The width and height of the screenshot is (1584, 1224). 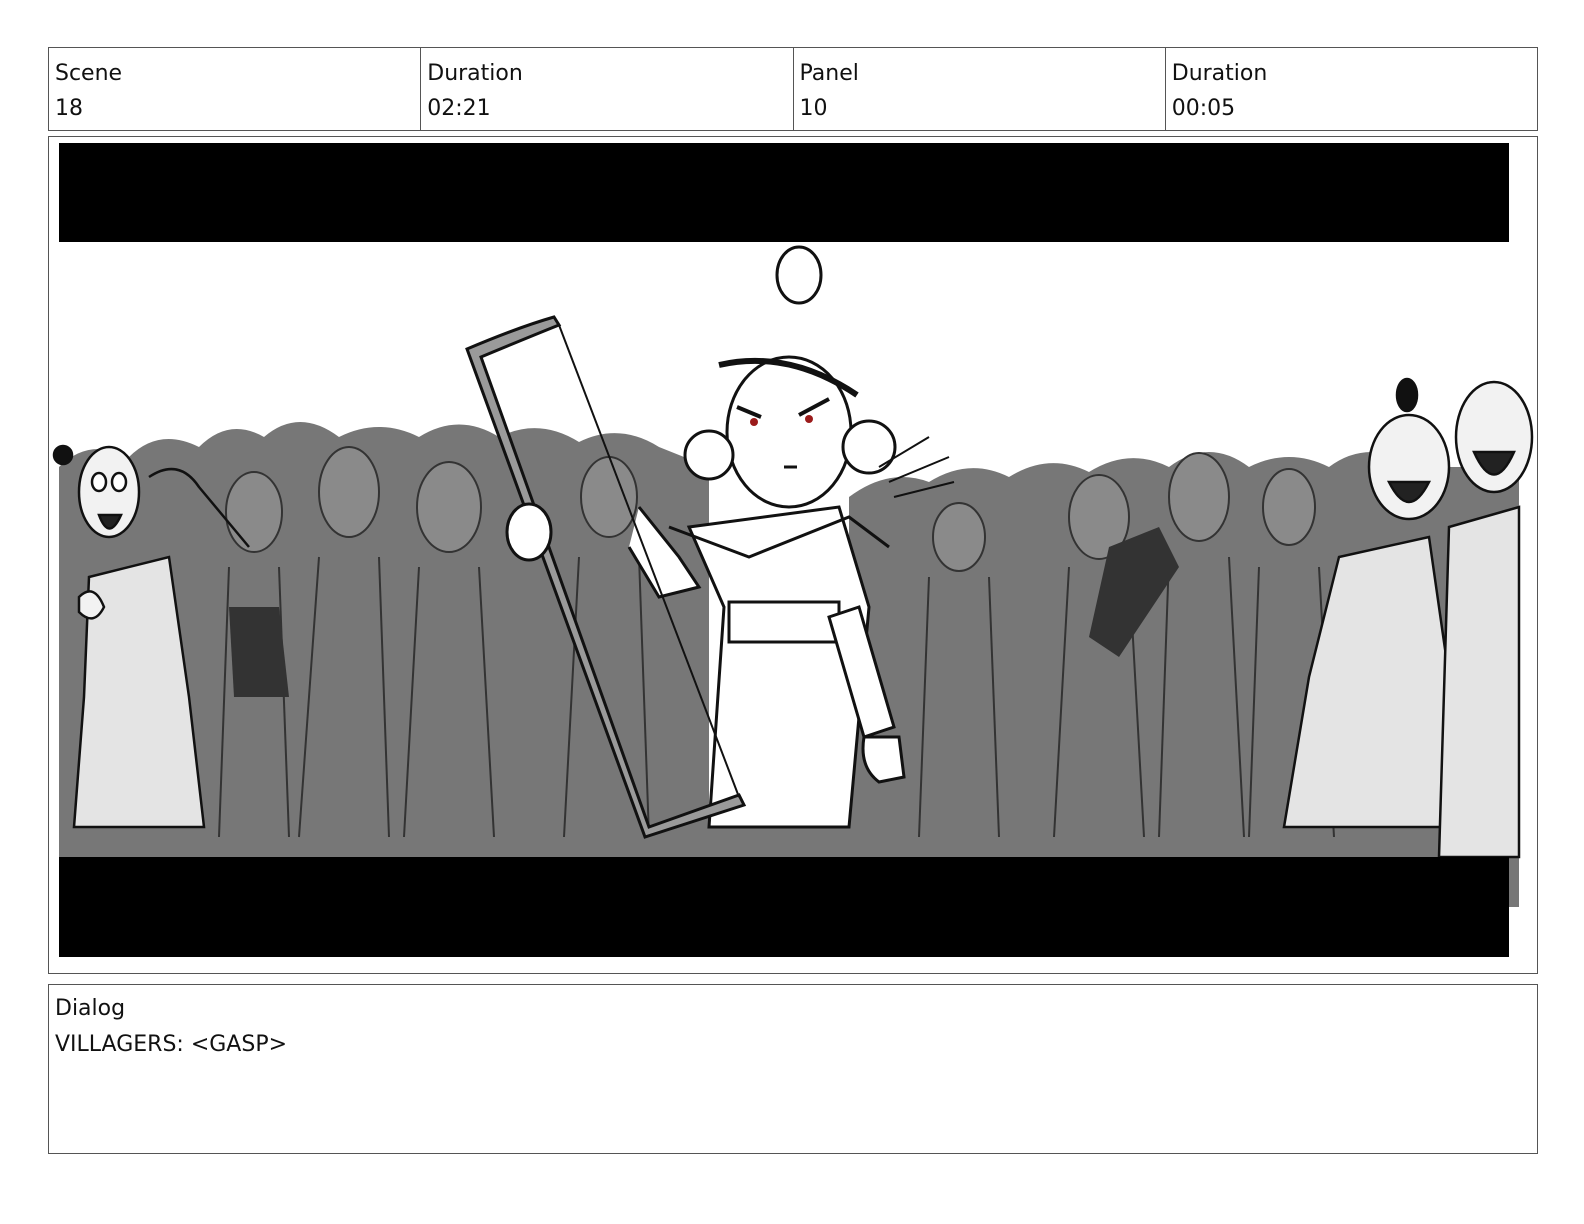 I want to click on panel-cell: Panel 10, so click(x=980, y=89).